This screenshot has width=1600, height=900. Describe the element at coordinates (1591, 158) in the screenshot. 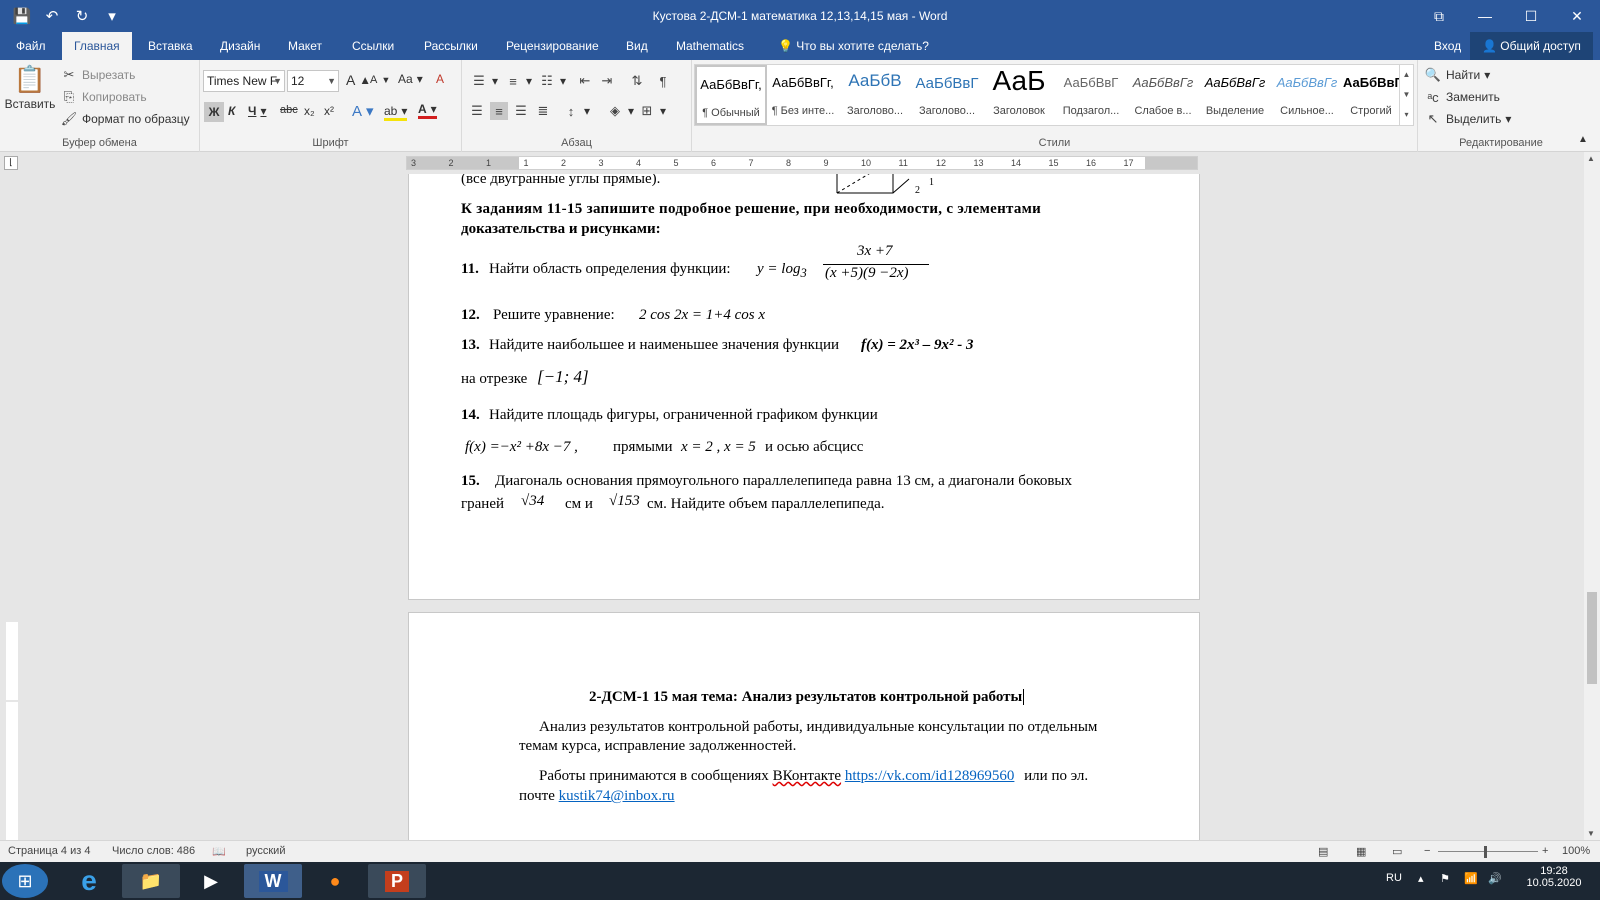

I see `scroll-up-icon: ▲` at that location.